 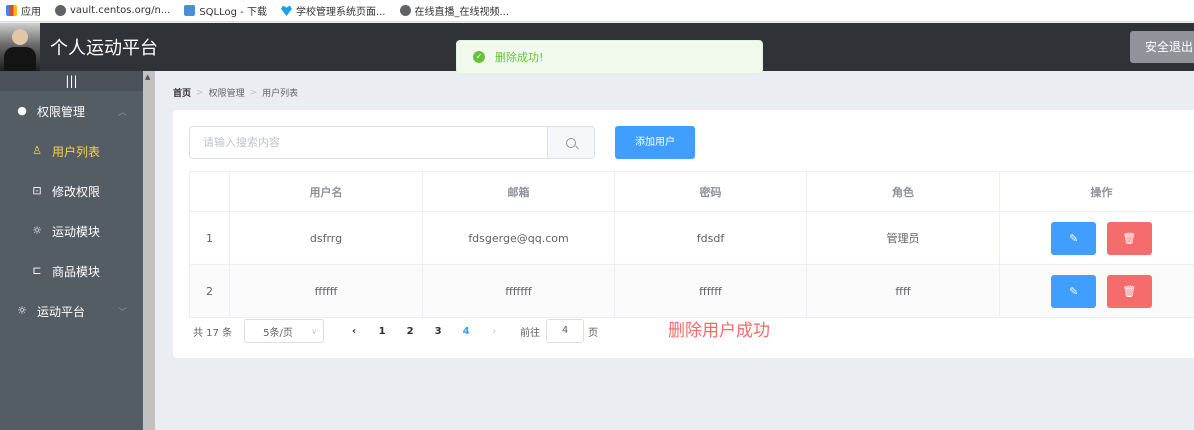 I want to click on page-number: 3, so click(x=438, y=331).